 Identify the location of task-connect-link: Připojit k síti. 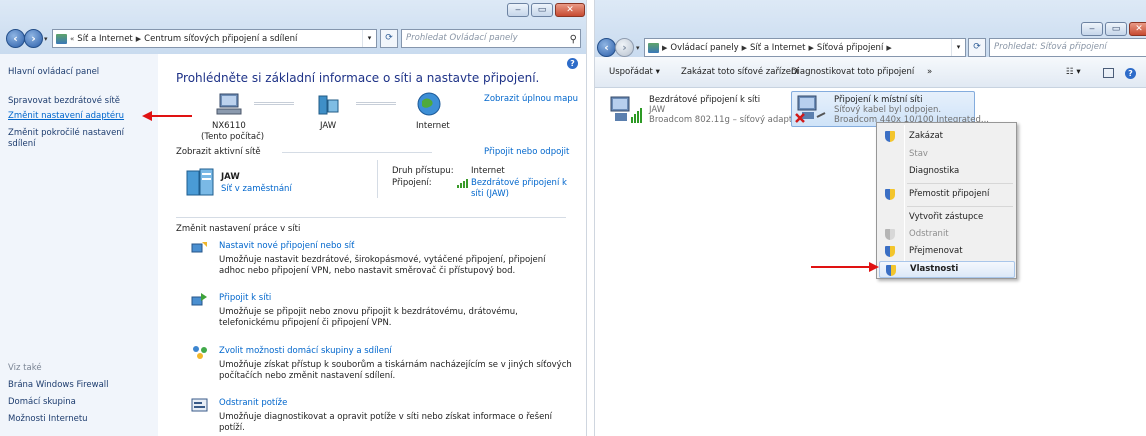
(245, 298).